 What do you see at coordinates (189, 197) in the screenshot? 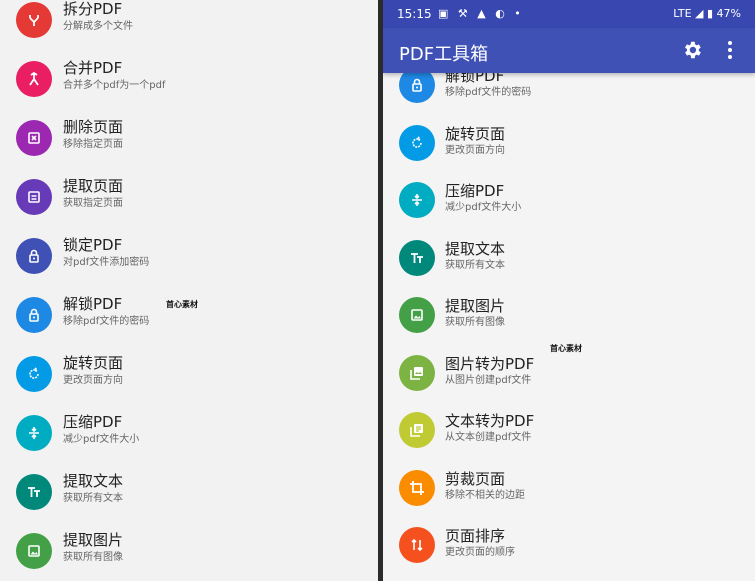
I see `tool-item: 提取页面获取指定页面` at bounding box center [189, 197].